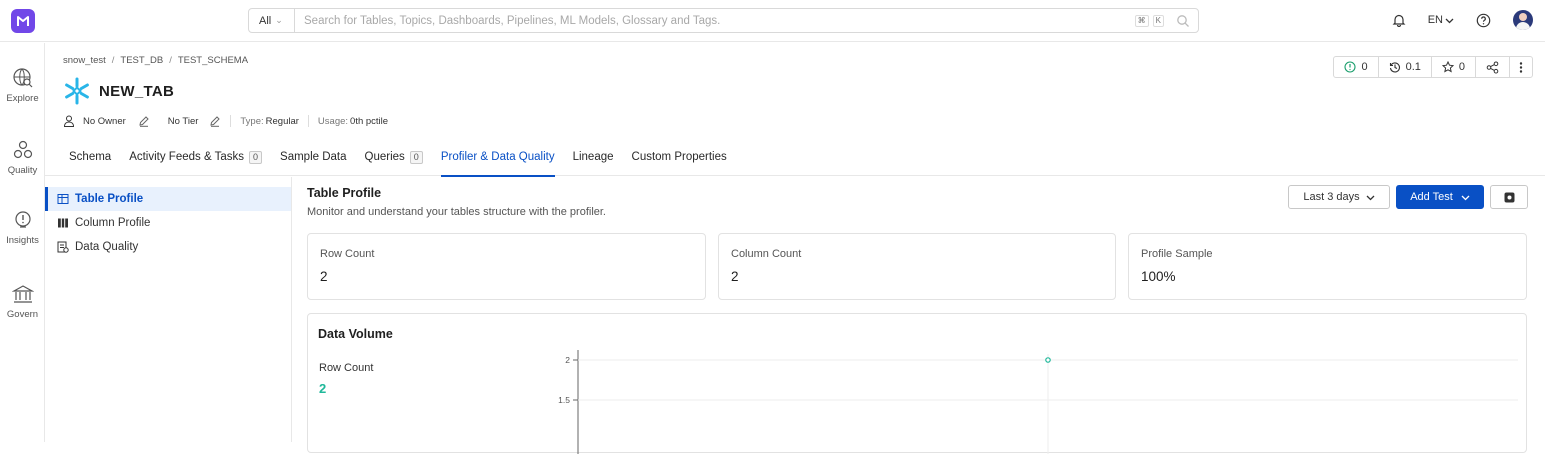 This screenshot has width=1545, height=454. What do you see at coordinates (279, 20) in the screenshot?
I see `chevron-down-icon: ⌄` at bounding box center [279, 20].